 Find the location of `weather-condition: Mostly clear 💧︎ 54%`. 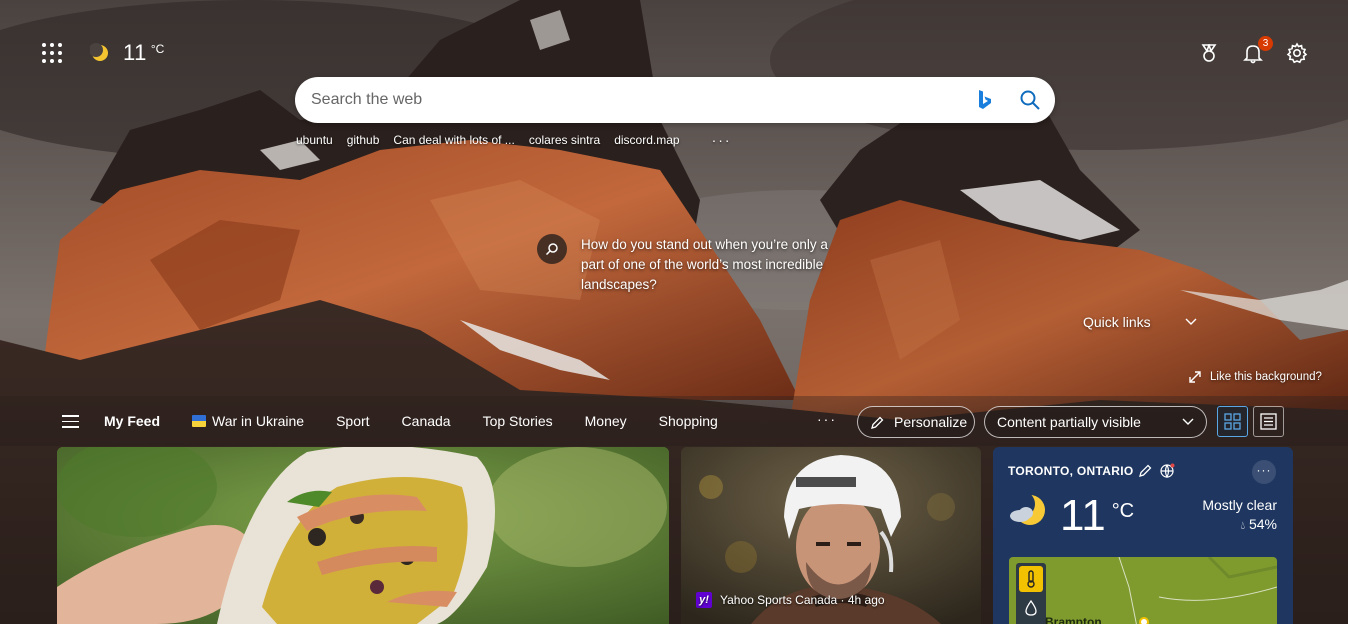

weather-condition: Mostly clear 💧︎ 54% is located at coordinates (1239, 516).